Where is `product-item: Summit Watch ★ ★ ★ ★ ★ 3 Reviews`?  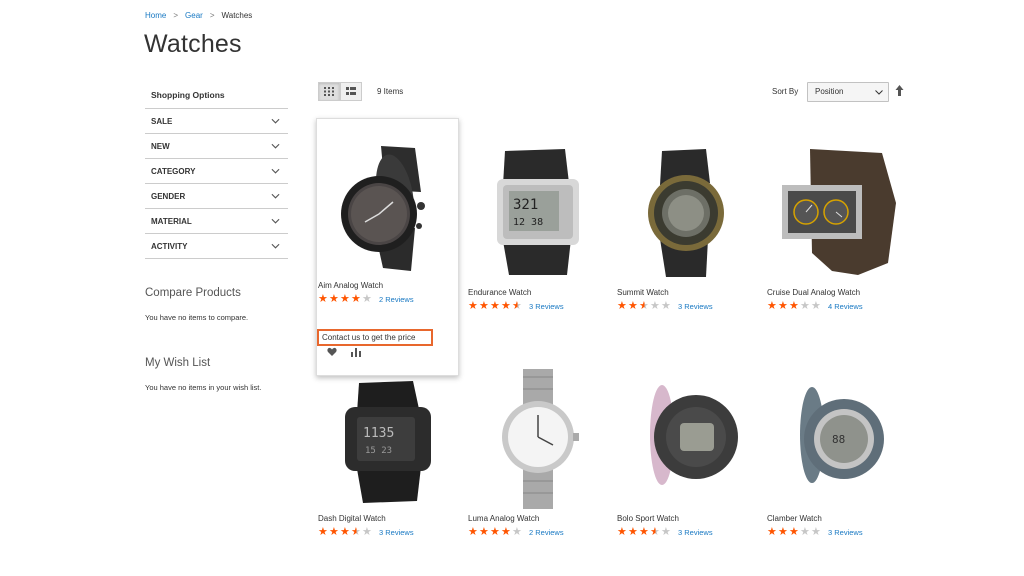
product-item: Summit Watch ★ ★ ★ ★ ★ 3 Reviews is located at coordinates (687, 225).